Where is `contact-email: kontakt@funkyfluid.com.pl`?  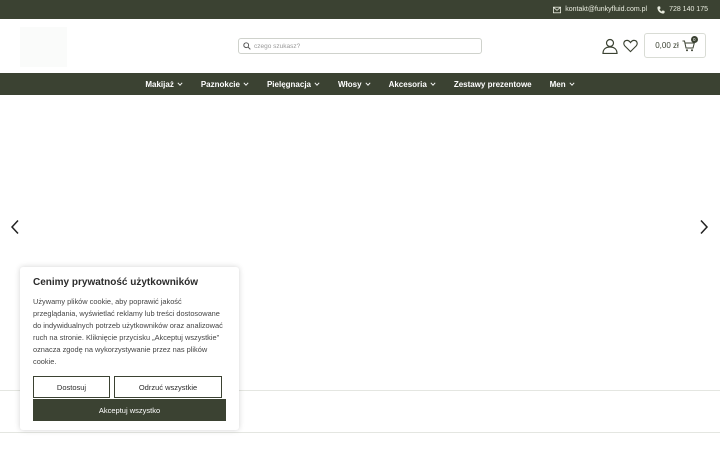
contact-email: kontakt@funkyfluid.com.pl is located at coordinates (600, 10).